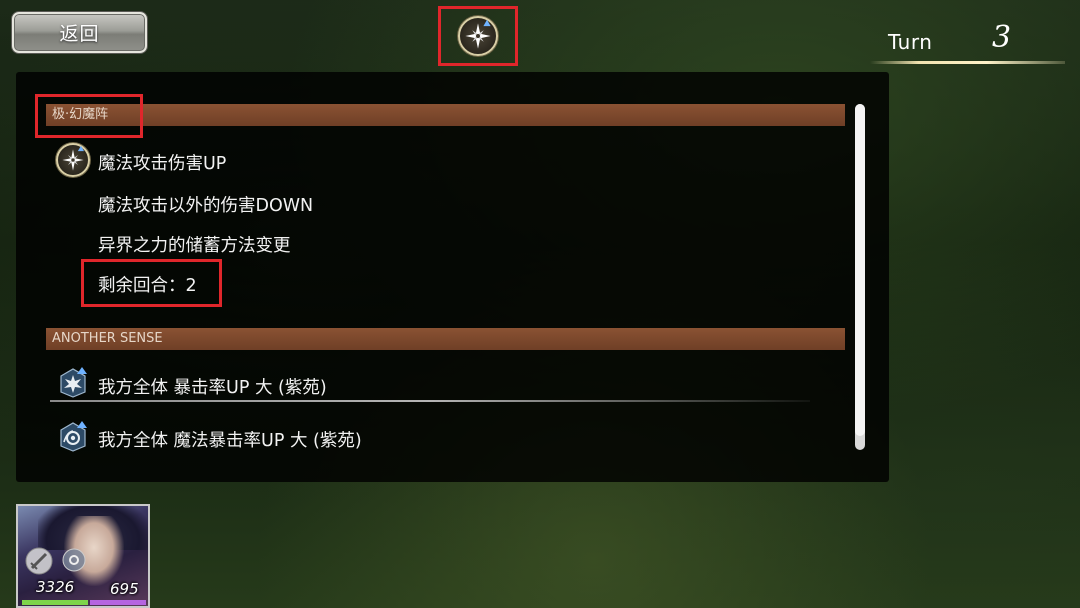 Image resolution: width=1080 pixels, height=608 pixels. What do you see at coordinates (194, 246) in the screenshot?
I see `effect-line: 异界之力的储蓄方法变更` at bounding box center [194, 246].